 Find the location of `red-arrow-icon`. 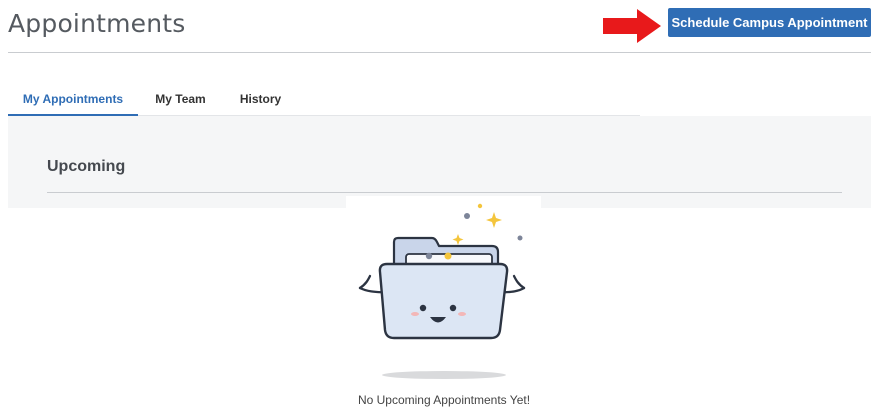

red-arrow-icon is located at coordinates (632, 26).